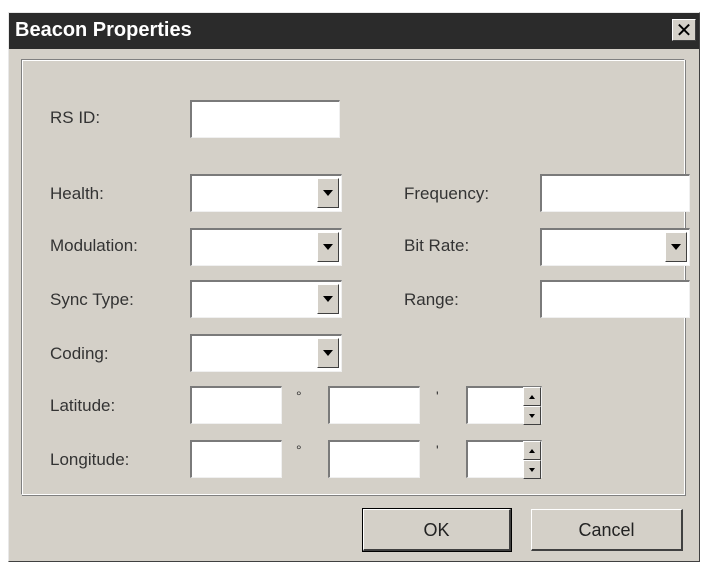 The width and height of the screenshot is (706, 566). I want to click on sync-type-dropdown-button, so click(328, 299).